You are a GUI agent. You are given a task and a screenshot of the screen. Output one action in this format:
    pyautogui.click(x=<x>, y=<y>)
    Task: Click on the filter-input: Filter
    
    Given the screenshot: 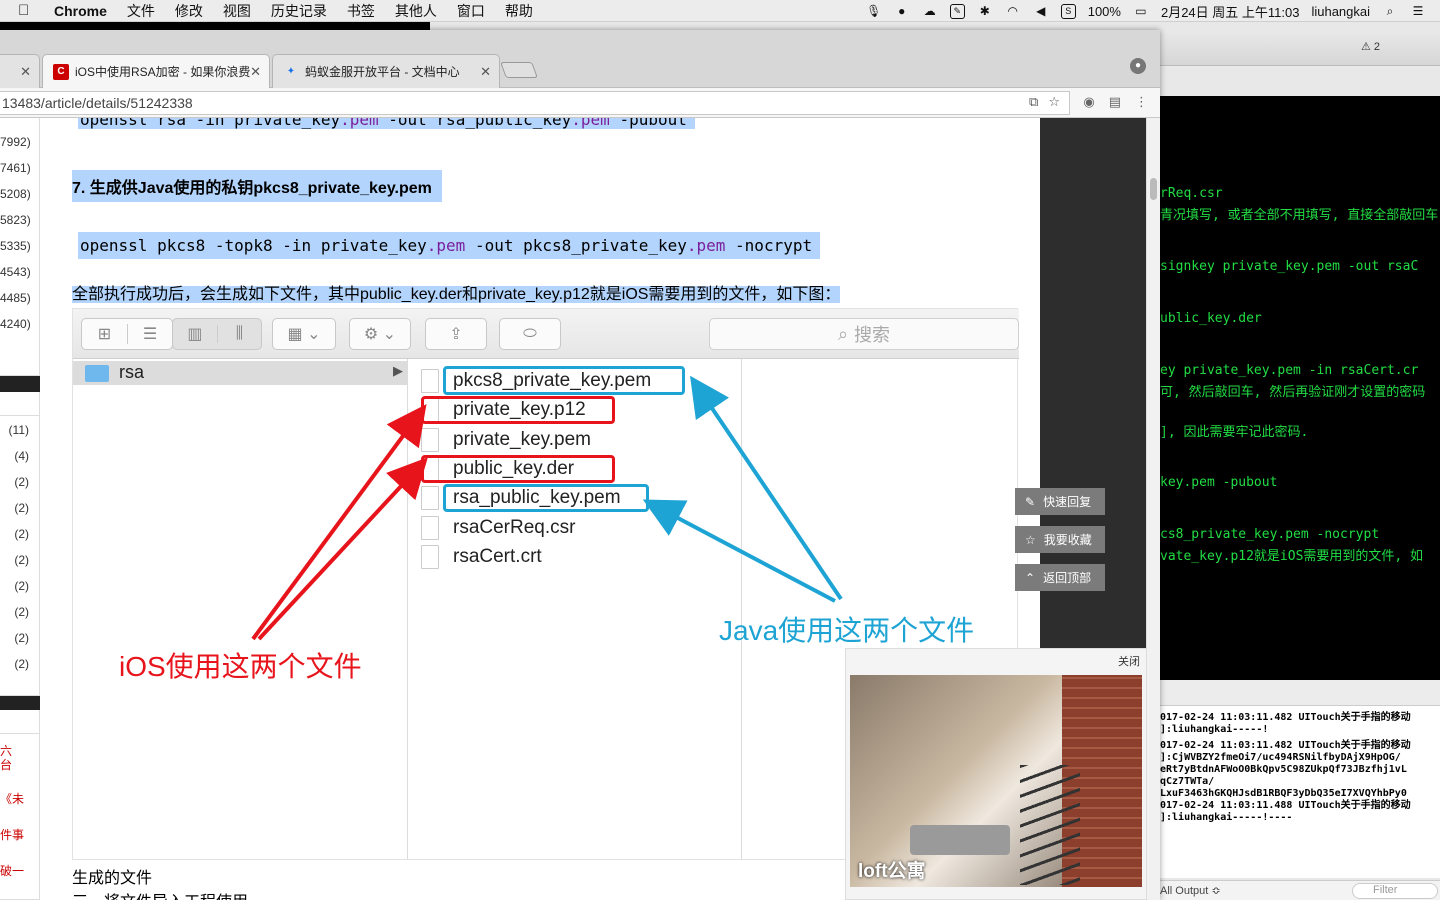 What is the action you would take?
    pyautogui.click(x=1395, y=891)
    